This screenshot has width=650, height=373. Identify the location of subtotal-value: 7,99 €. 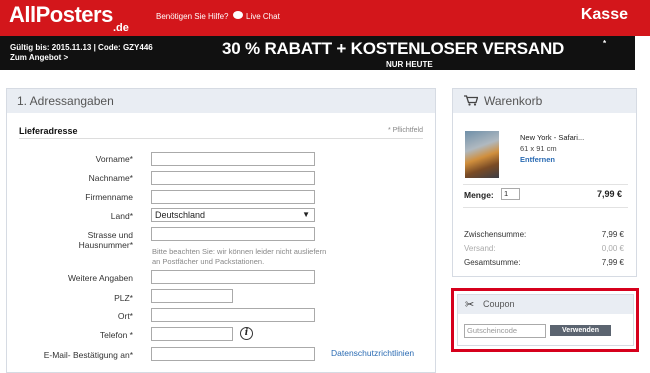
(612, 234).